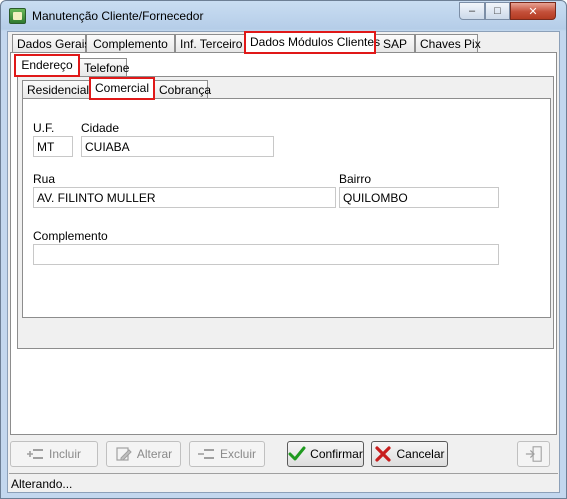 This screenshot has height=499, width=567. Describe the element at coordinates (283, 16) in the screenshot. I see `title-bar: Manutenção Cliente/Fornecedor – □ ✕` at that location.